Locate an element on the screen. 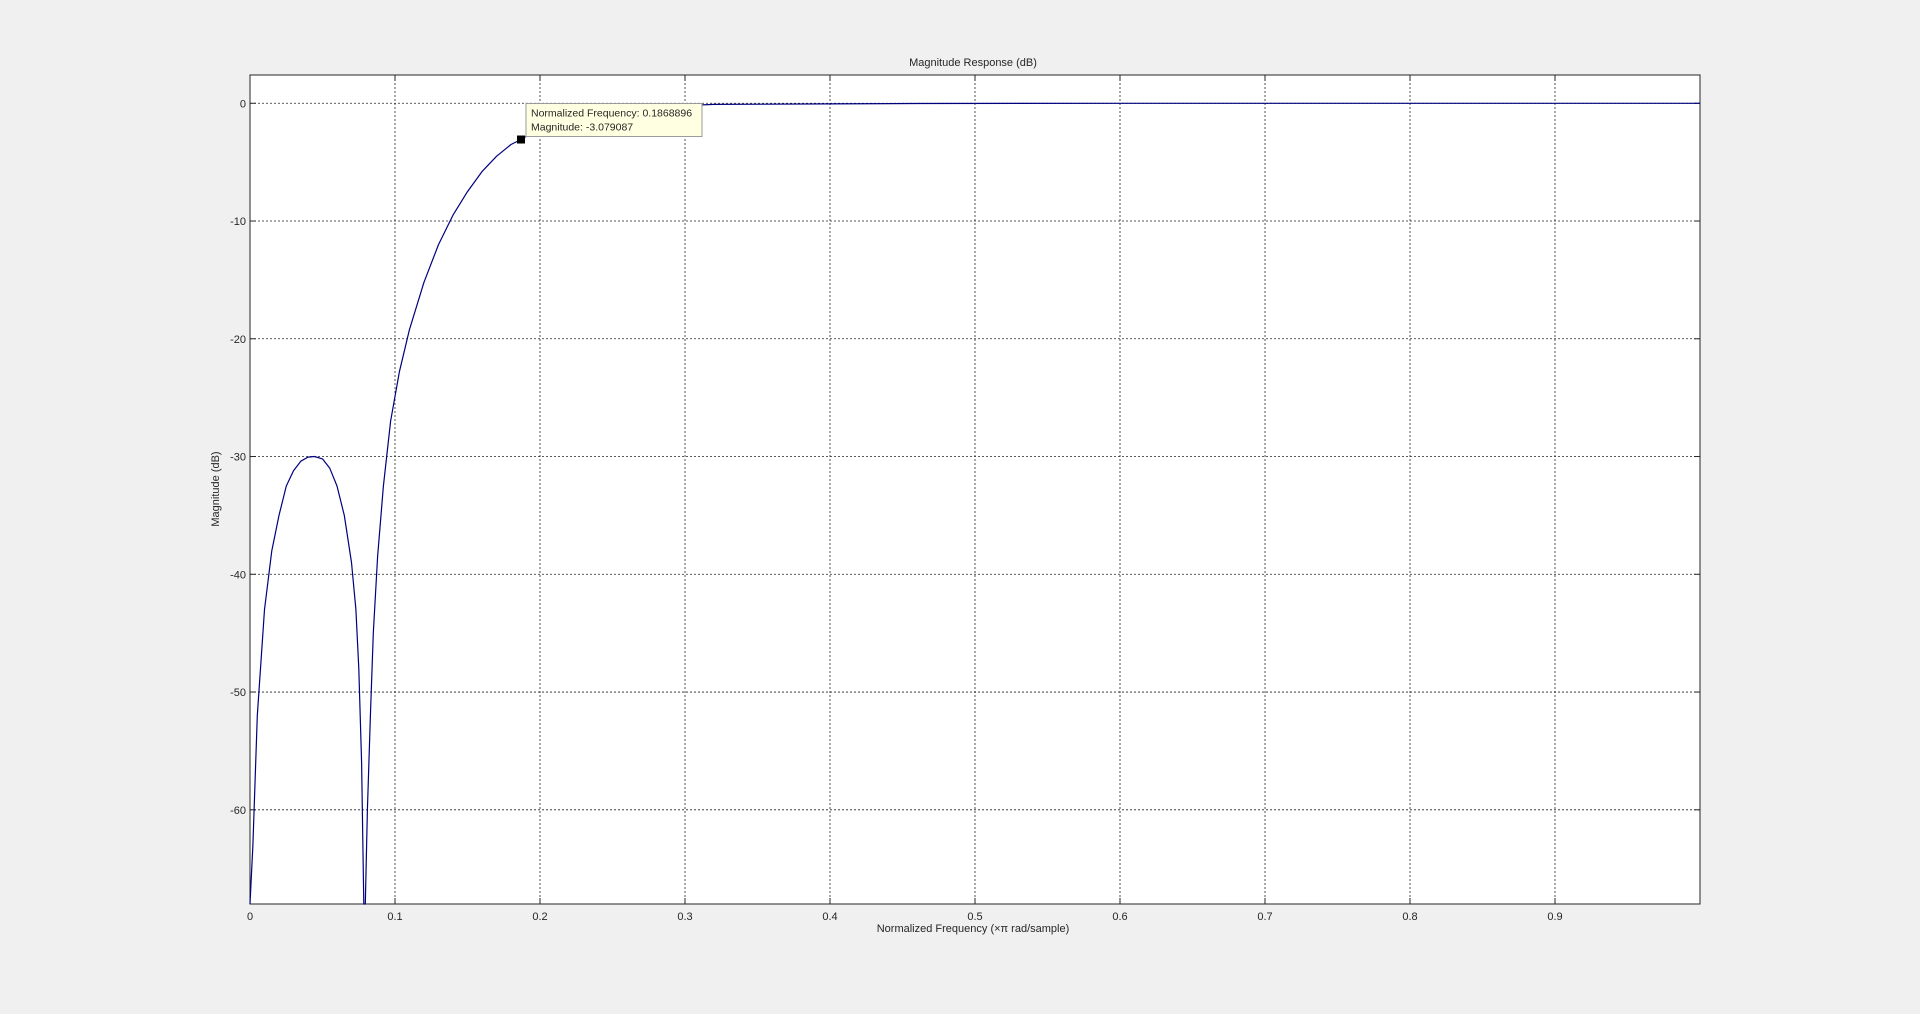 The image size is (1920, 1014). x-tick-label: 0.5 is located at coordinates (974, 917).